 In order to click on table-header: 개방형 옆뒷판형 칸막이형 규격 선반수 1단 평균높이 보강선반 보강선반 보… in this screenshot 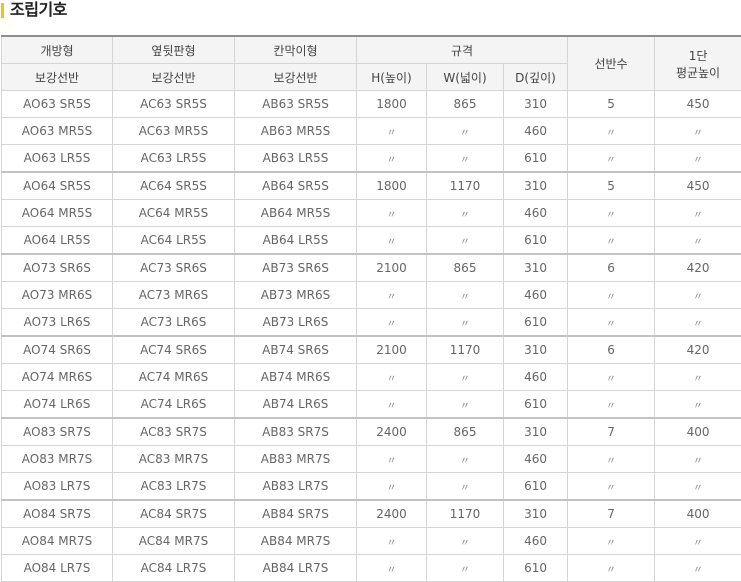, I will do `click(371, 63)`.